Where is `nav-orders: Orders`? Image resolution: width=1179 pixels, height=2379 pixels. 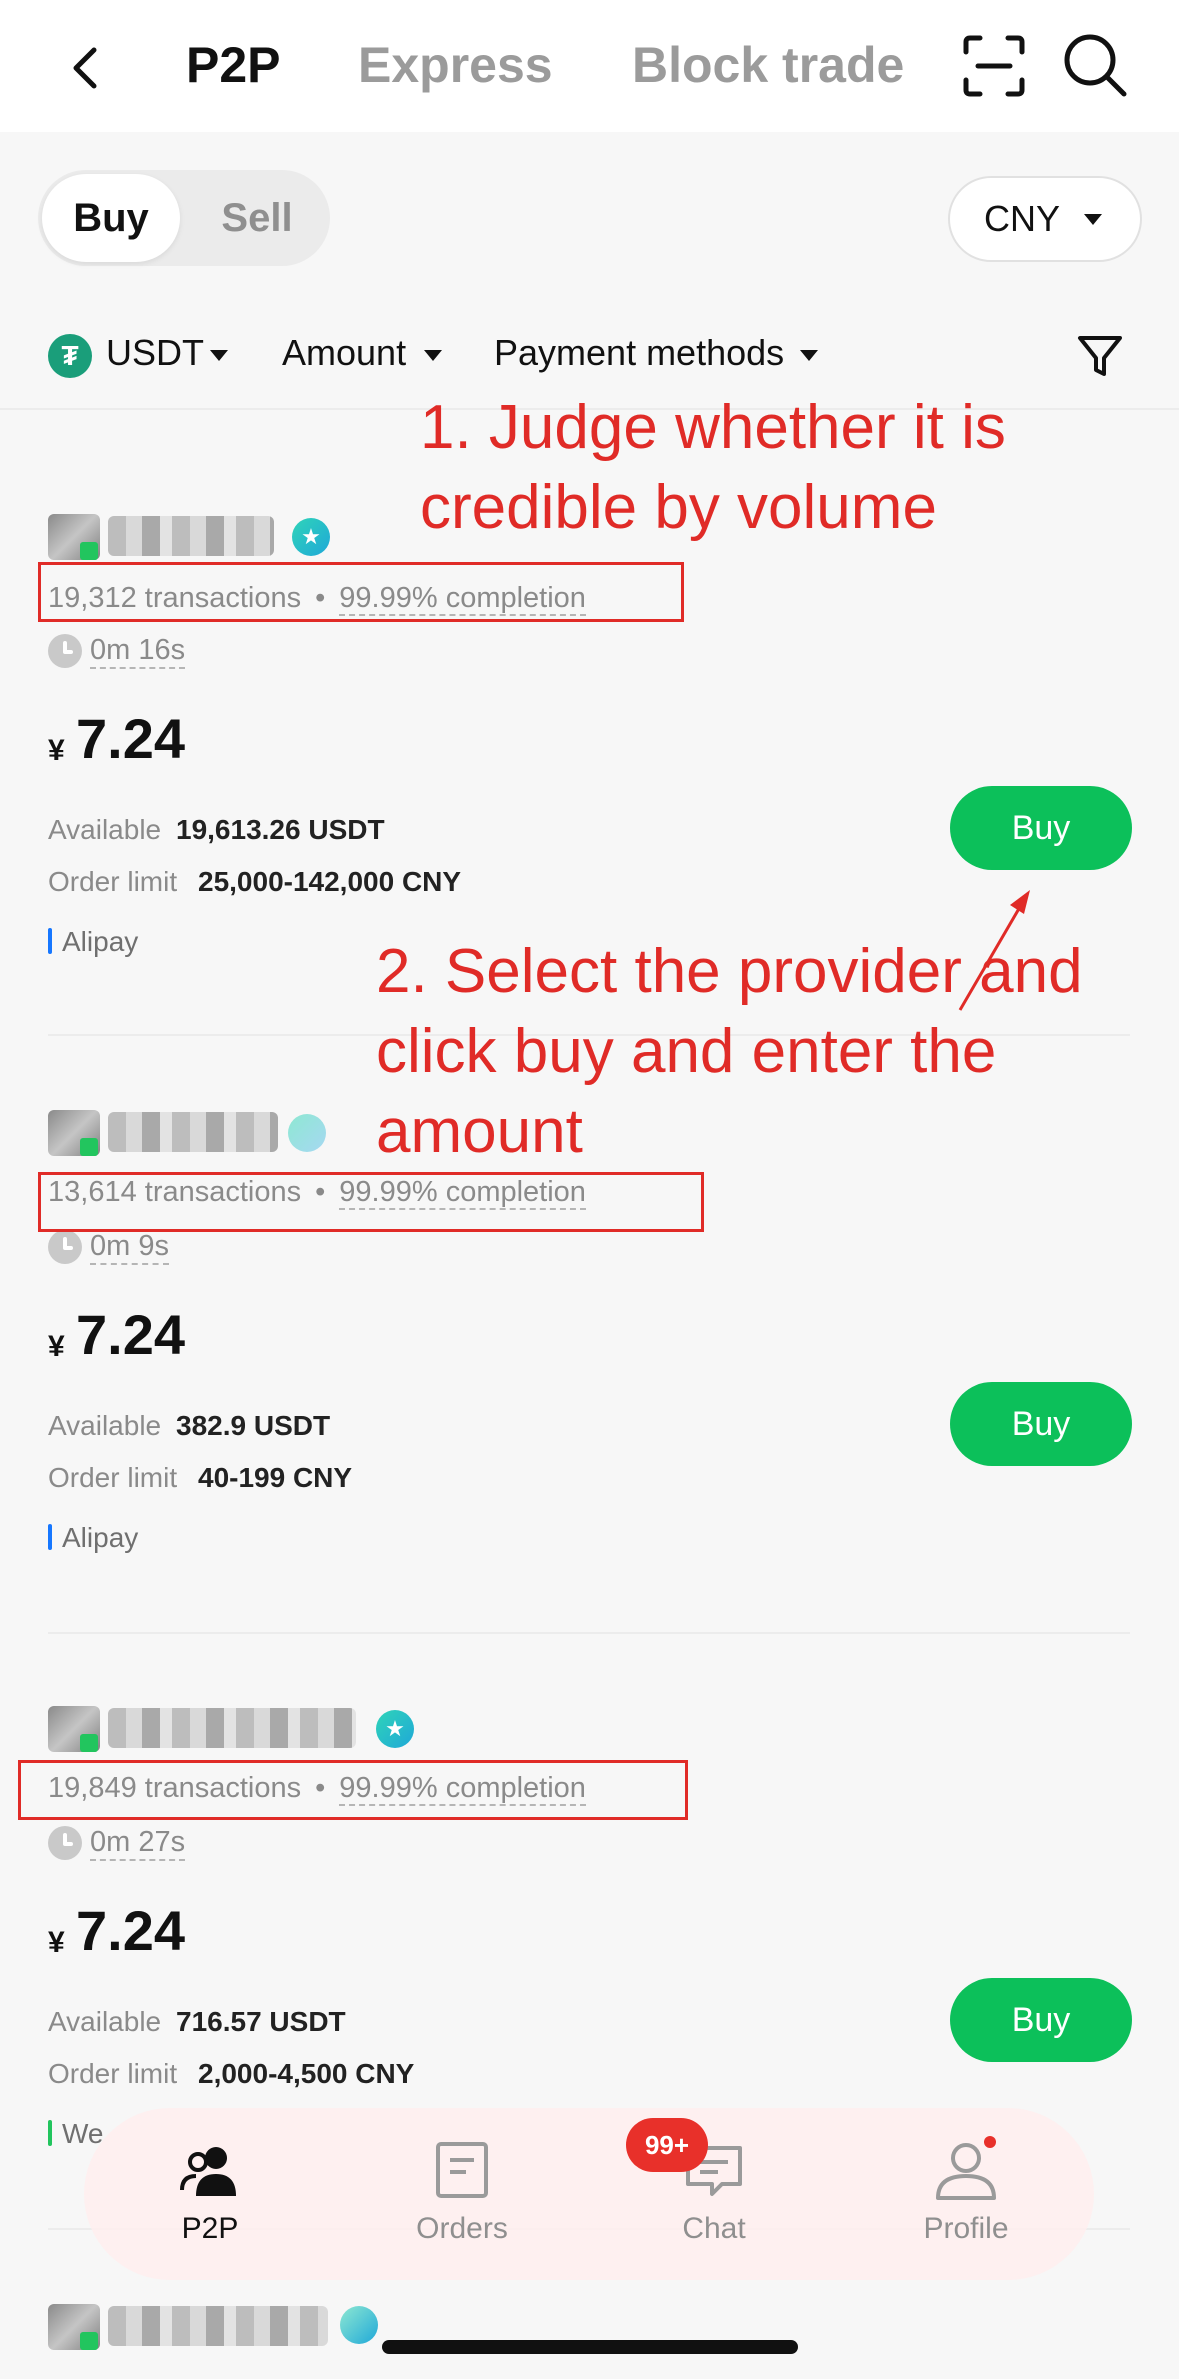
nav-orders: Orders is located at coordinates (462, 2194).